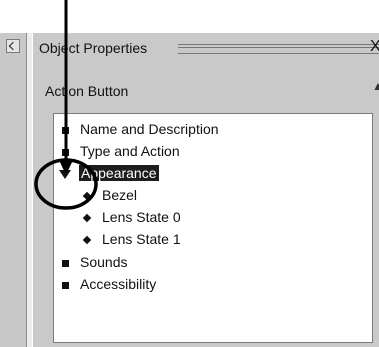 The width and height of the screenshot is (379, 347). Describe the element at coordinates (95, 198) in the screenshot. I see `tree-item-bezel: Bezel` at that location.